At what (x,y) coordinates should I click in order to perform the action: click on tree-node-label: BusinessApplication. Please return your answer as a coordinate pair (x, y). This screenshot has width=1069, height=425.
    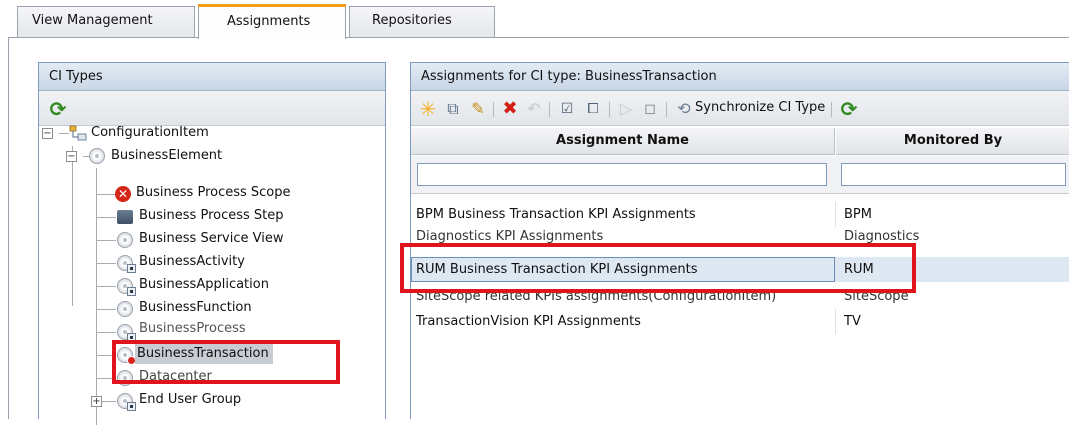
    Looking at the image, I should click on (204, 284).